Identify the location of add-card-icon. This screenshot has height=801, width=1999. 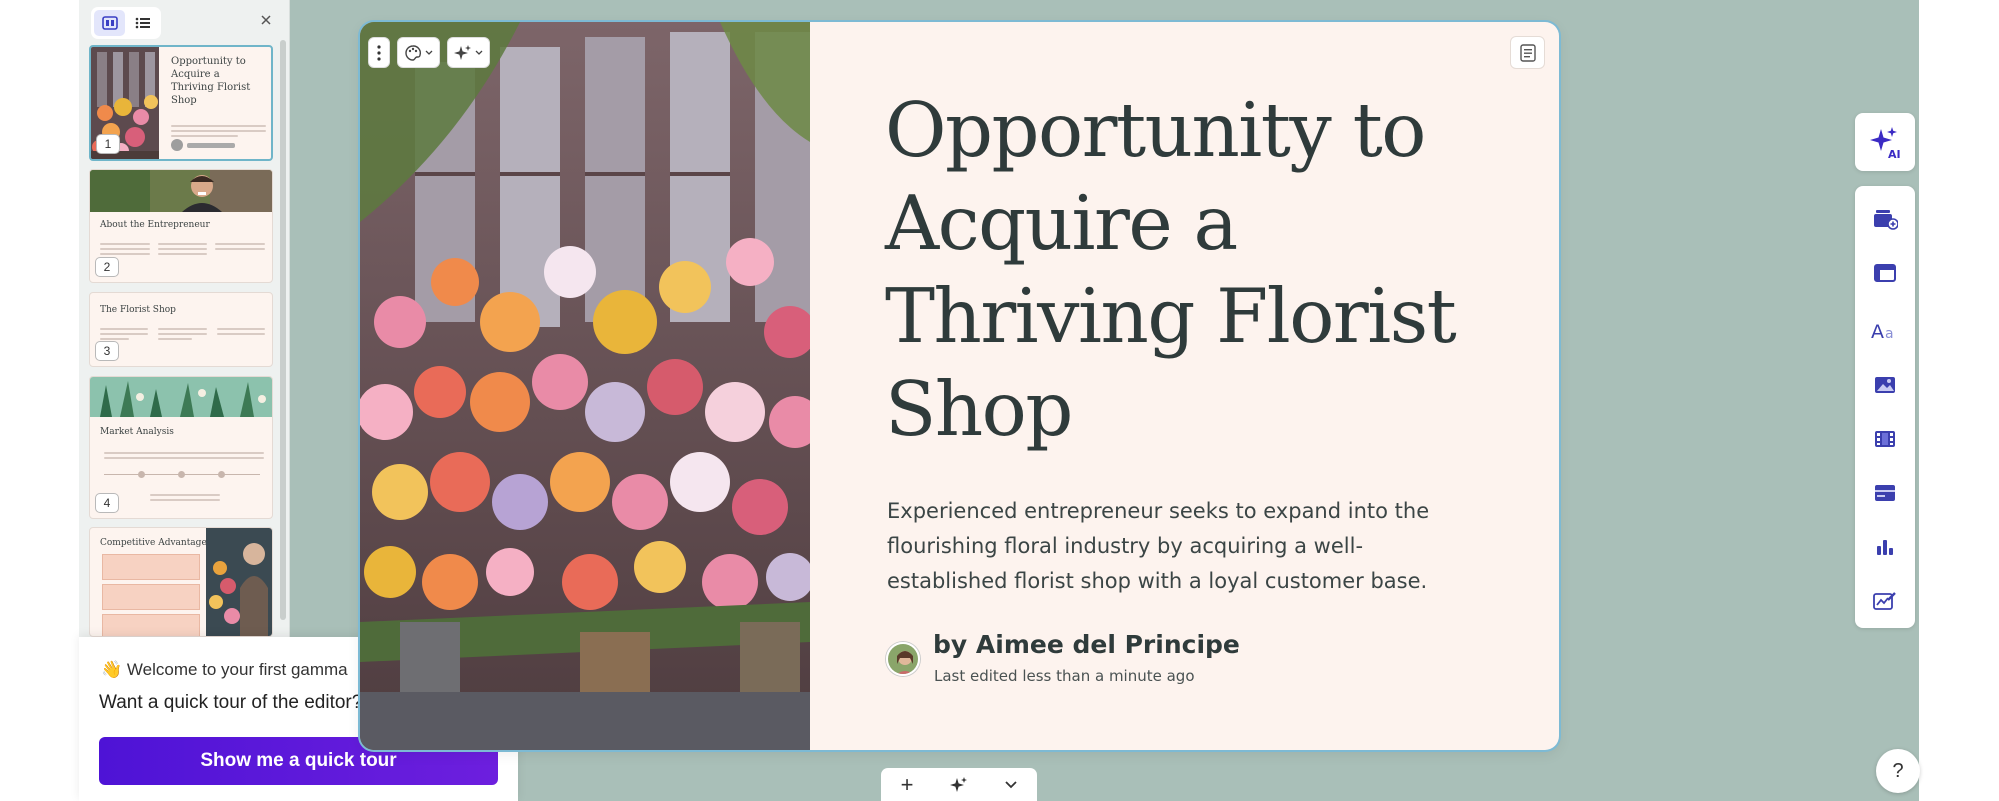
(1886, 220).